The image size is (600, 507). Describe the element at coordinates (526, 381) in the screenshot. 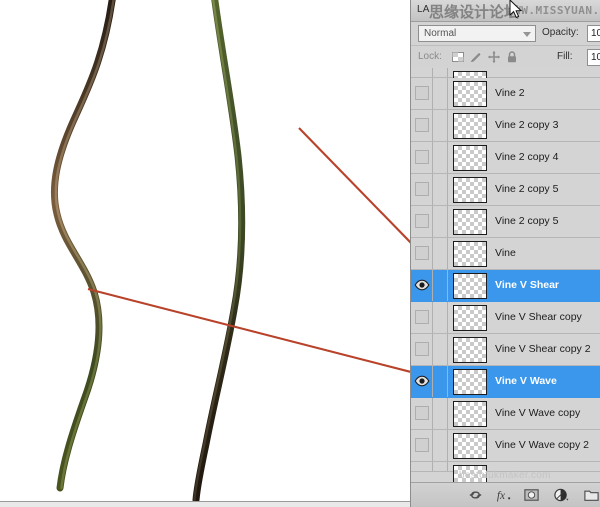

I see `layer-name: Vine V Wave` at that location.